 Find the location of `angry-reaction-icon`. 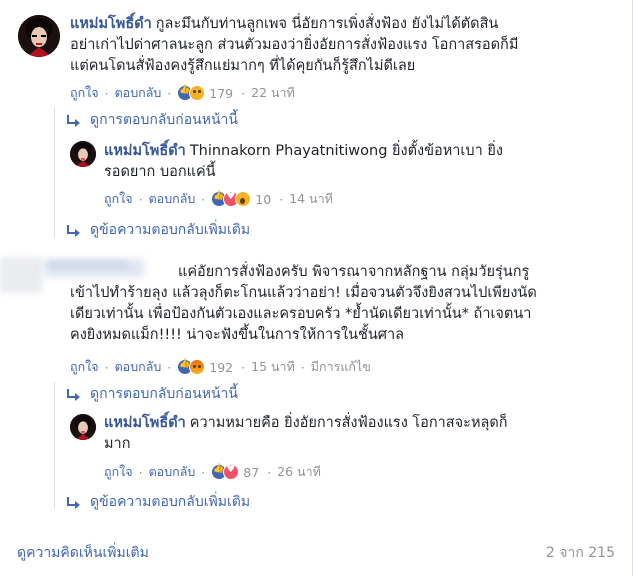

angry-reaction-icon is located at coordinates (197, 367).